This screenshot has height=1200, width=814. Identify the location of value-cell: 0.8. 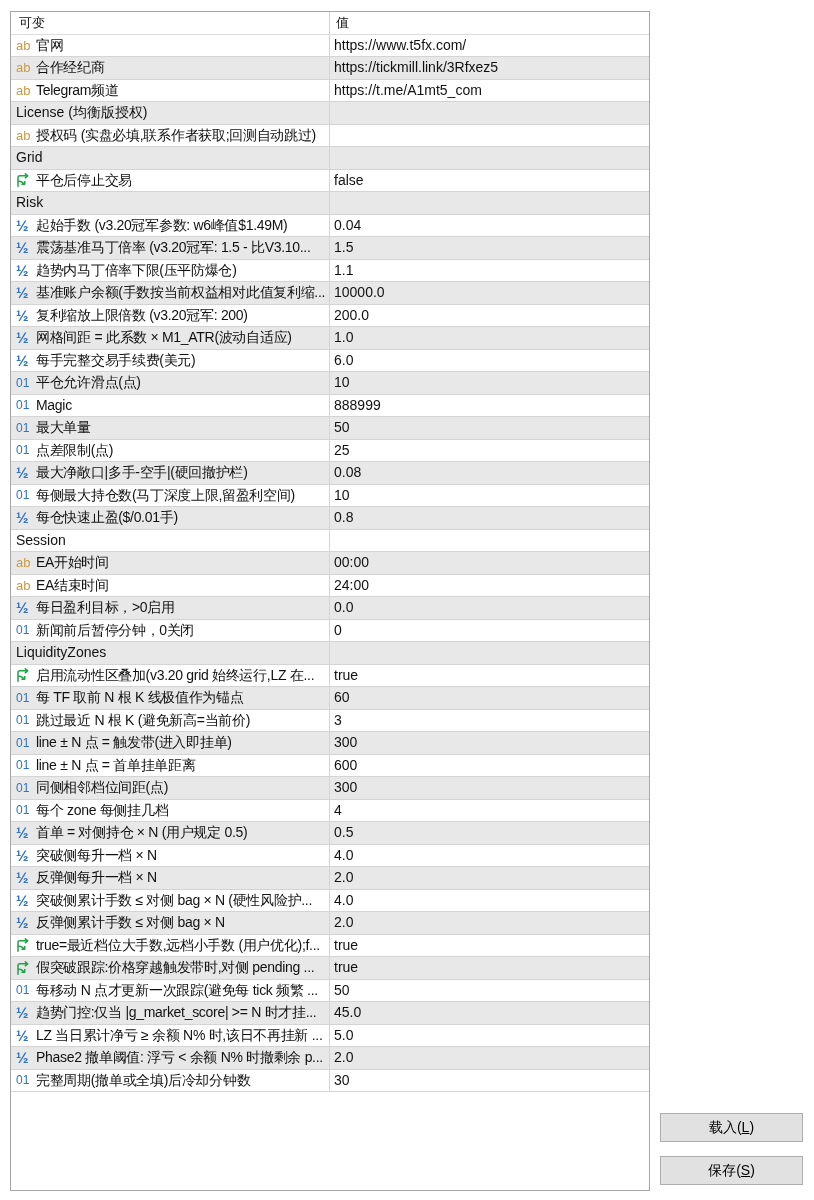
(489, 518).